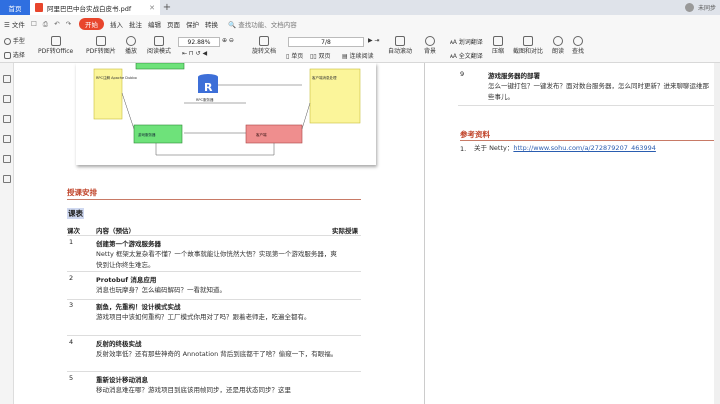 The height and width of the screenshot is (404, 720). I want to click on tab-document: 阿里巴巴中台实战白皮书.pdf ✕, so click(95, 7).